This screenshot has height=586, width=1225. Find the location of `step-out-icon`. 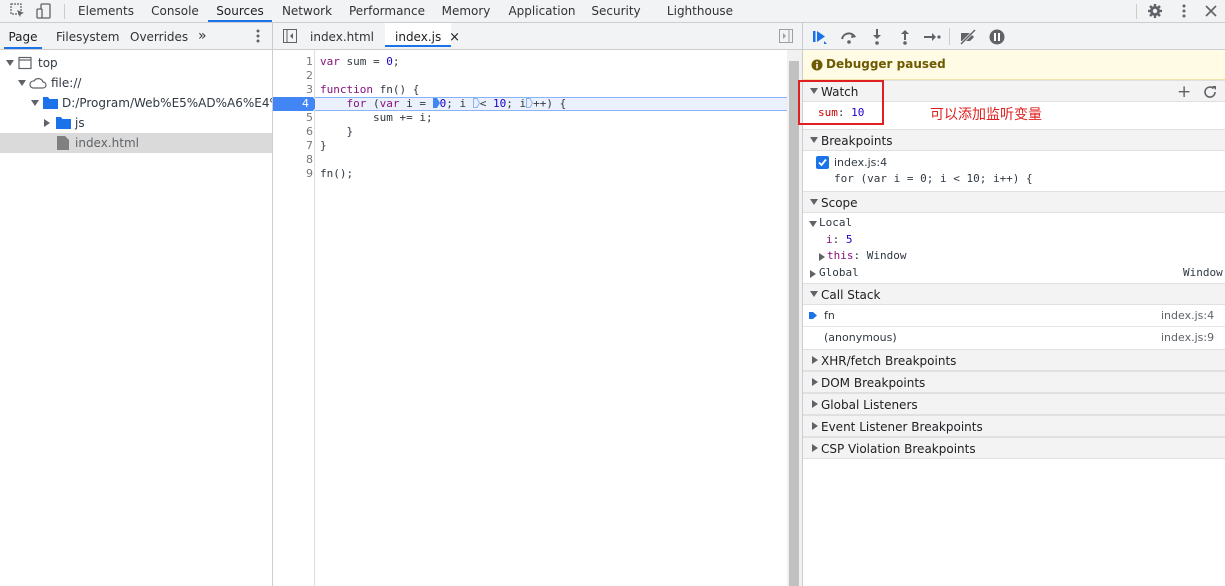

step-out-icon is located at coordinates (905, 37).